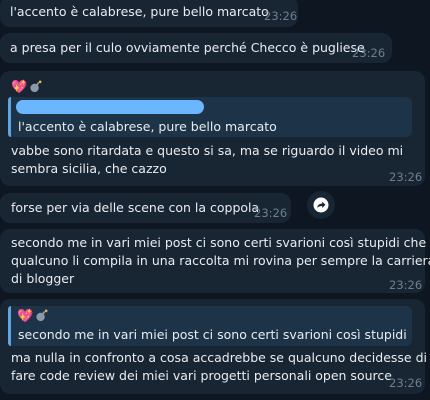 The width and height of the screenshot is (430, 400). What do you see at coordinates (43, 278) in the screenshot?
I see `message-text-line: di blogger` at bounding box center [43, 278].